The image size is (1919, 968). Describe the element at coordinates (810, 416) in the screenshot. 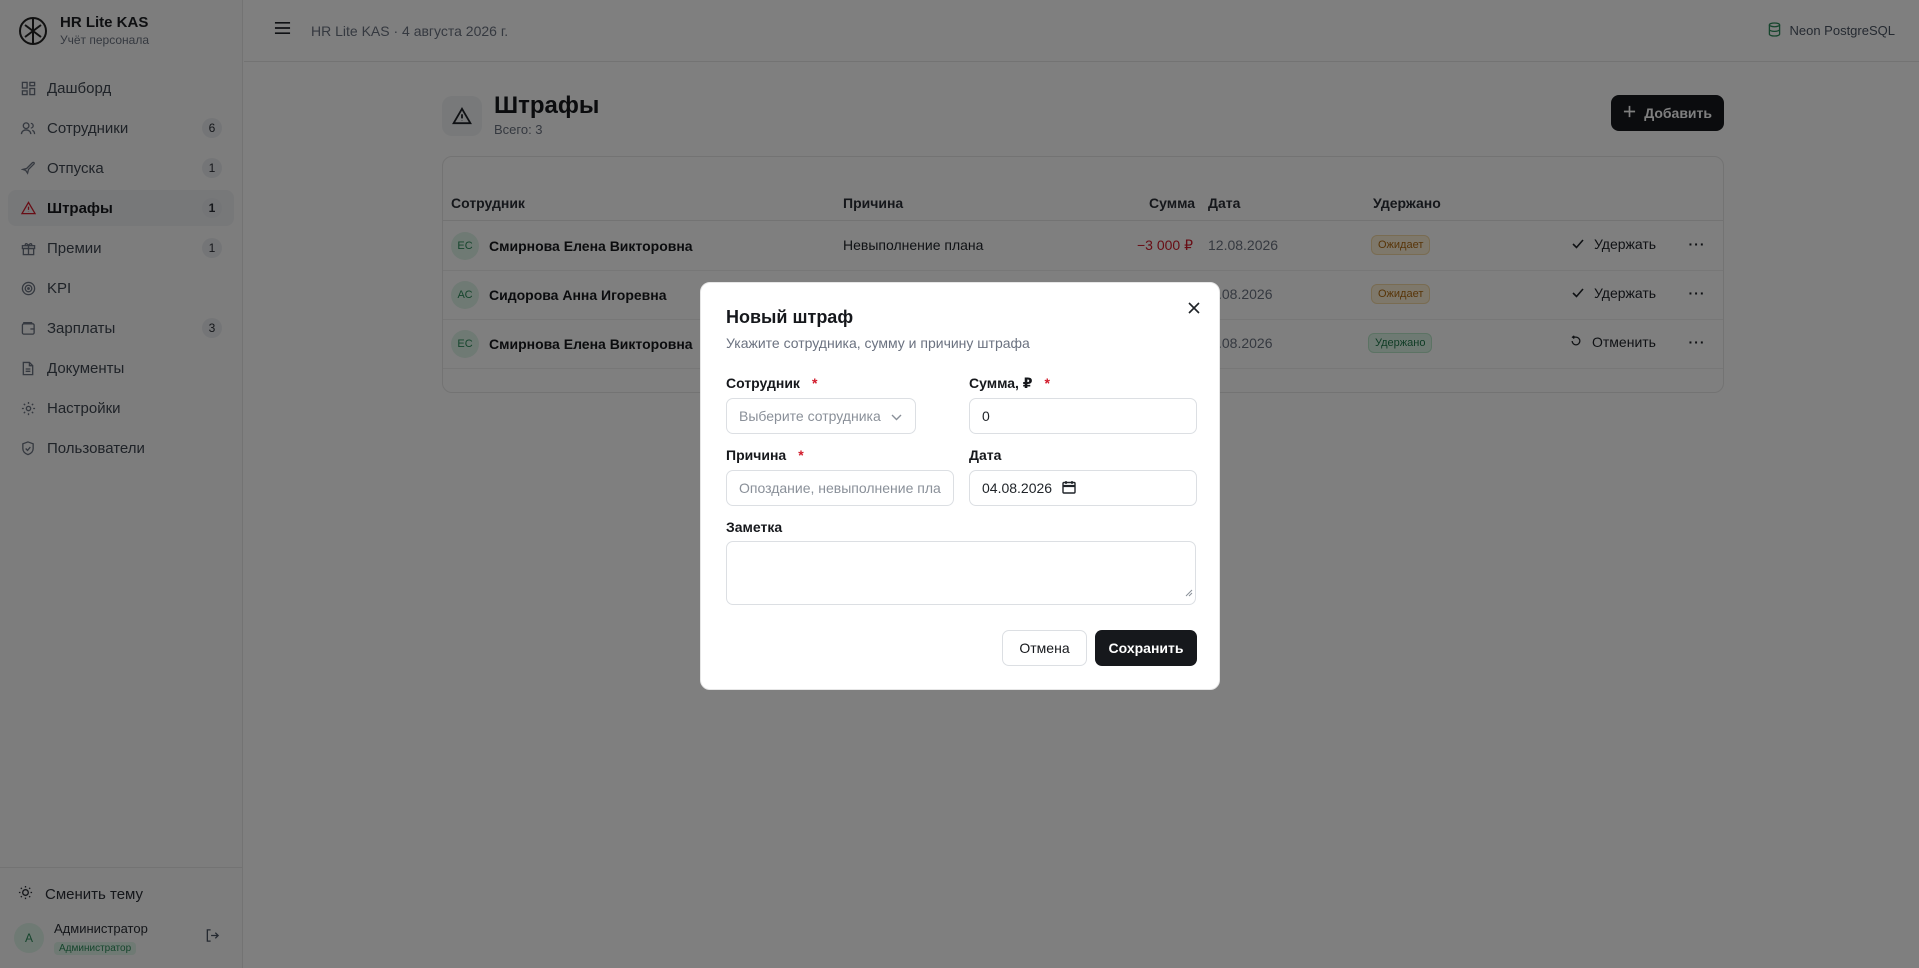

I see `employee-select-placeholder: Выберите сотрудника` at that location.